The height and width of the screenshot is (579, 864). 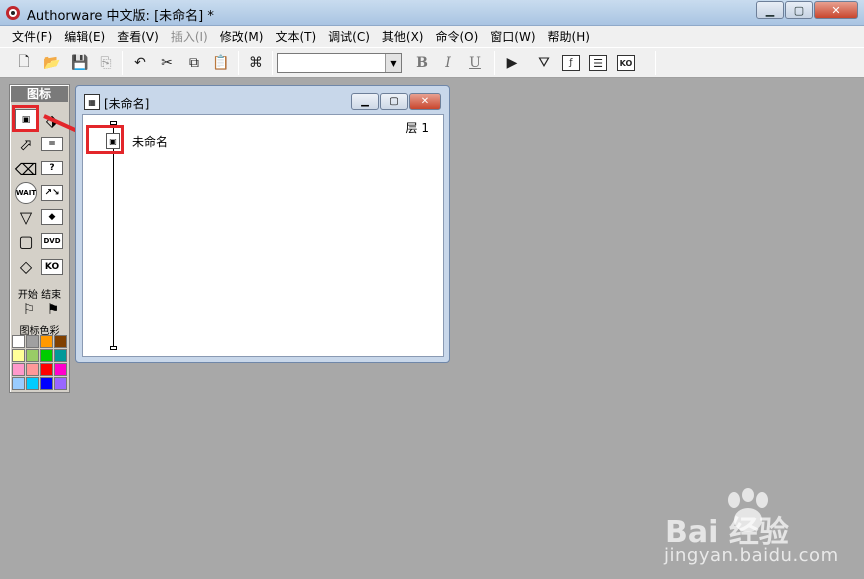 What do you see at coordinates (26, 217) in the screenshot?
I see `navigate-icon: ▽` at bounding box center [26, 217].